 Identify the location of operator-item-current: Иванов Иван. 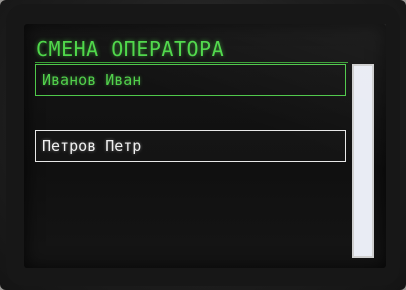
(190, 80).